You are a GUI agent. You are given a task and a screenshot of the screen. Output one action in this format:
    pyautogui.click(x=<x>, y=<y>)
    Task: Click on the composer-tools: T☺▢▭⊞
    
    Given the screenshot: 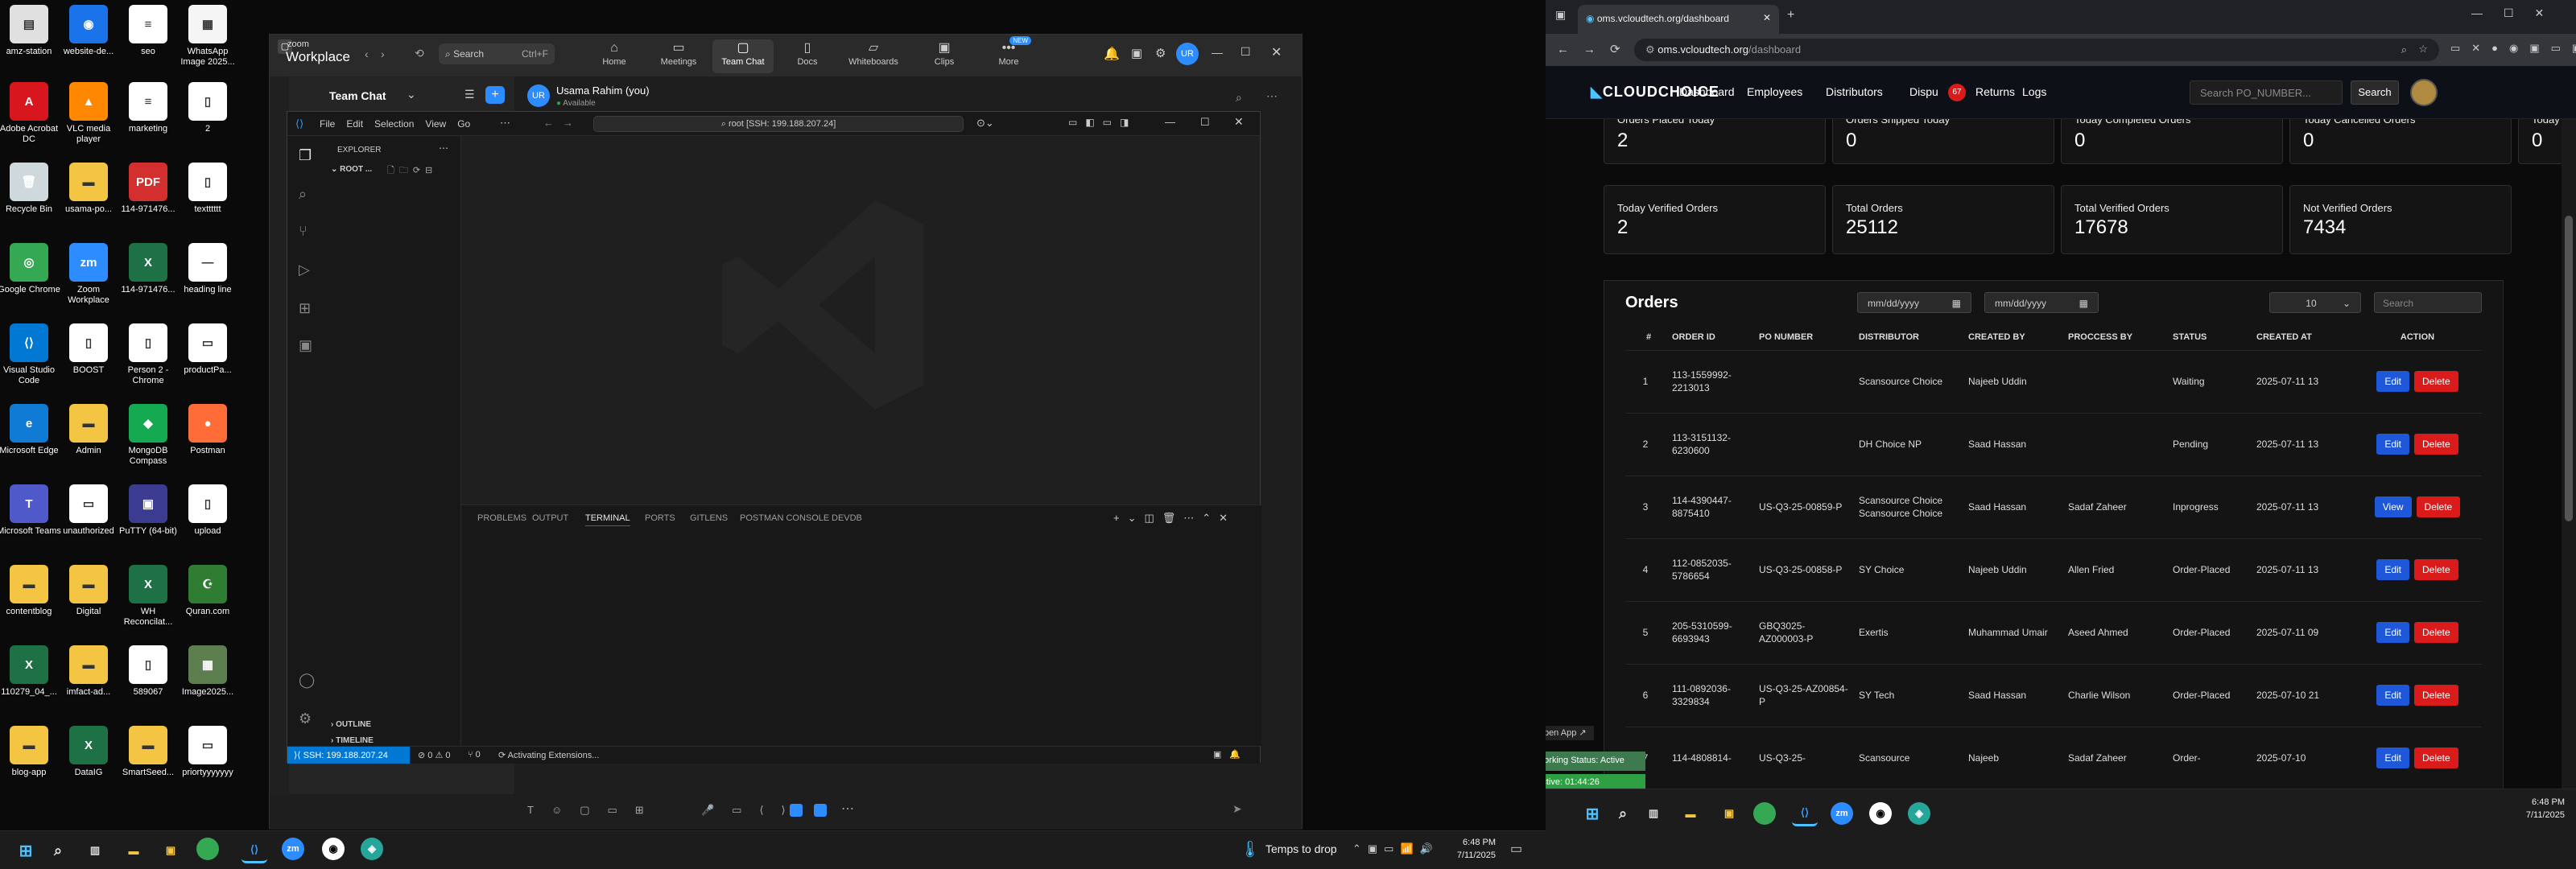 What is the action you would take?
    pyautogui.click(x=594, y=810)
    